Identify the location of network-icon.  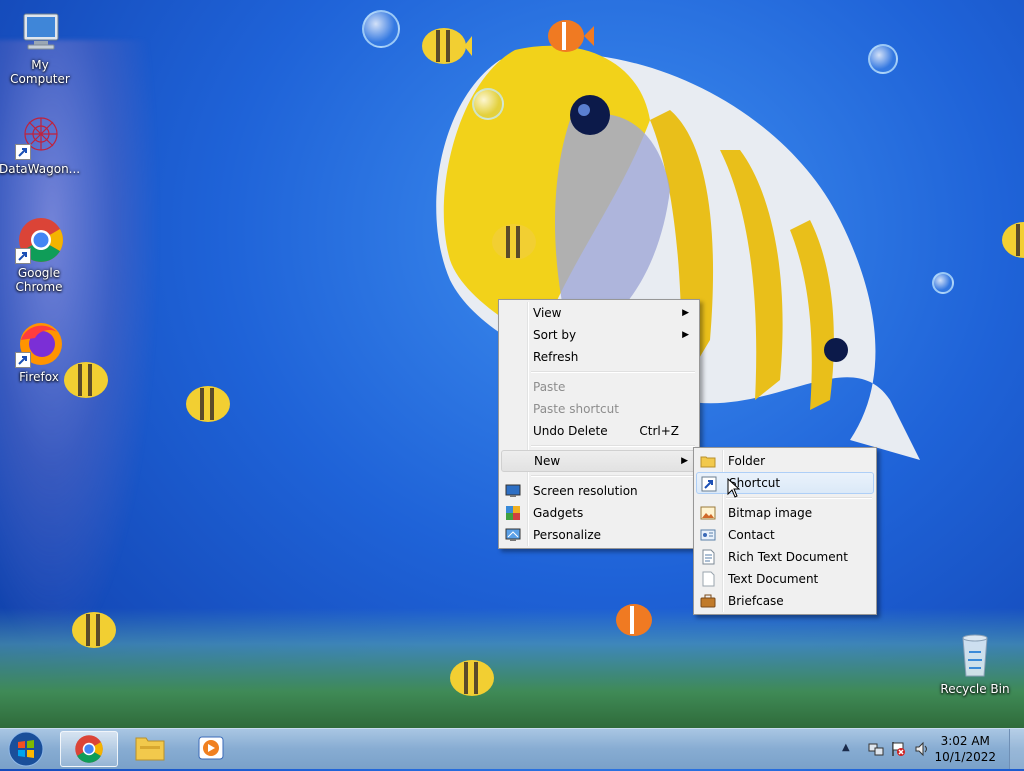
(876, 749).